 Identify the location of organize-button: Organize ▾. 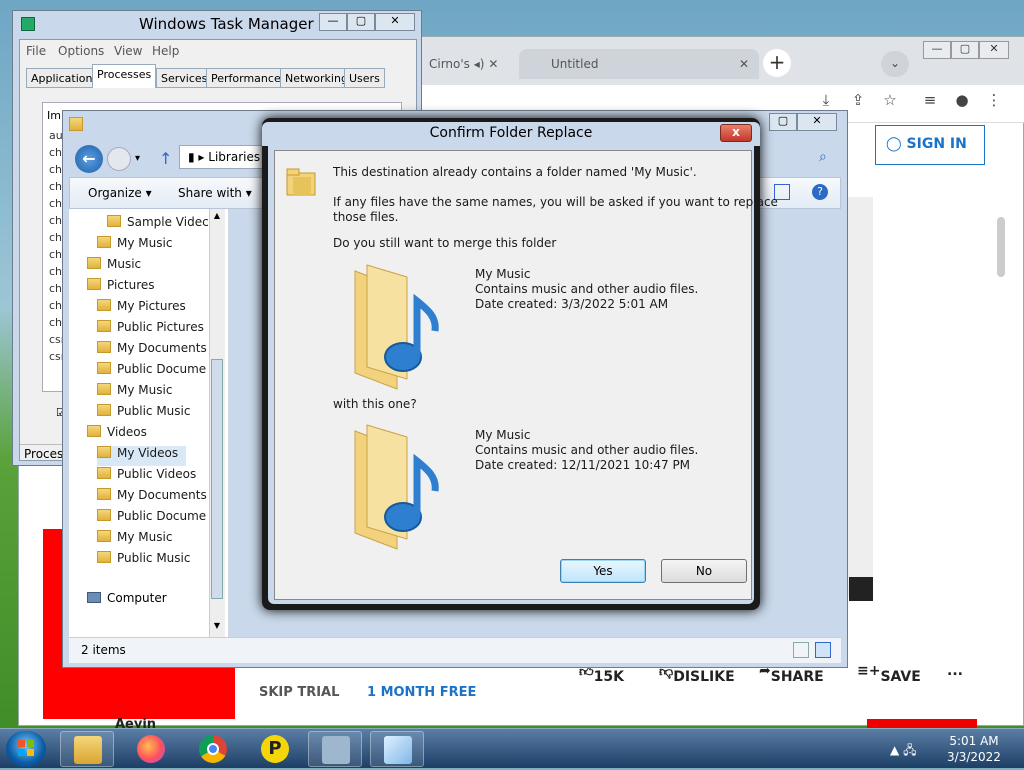
(120, 193).